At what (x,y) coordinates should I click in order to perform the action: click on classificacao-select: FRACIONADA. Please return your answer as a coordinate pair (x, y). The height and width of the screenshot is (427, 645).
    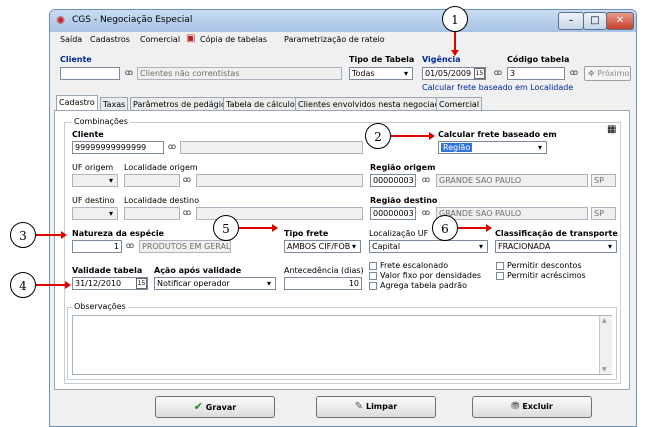
    Looking at the image, I should click on (556, 246).